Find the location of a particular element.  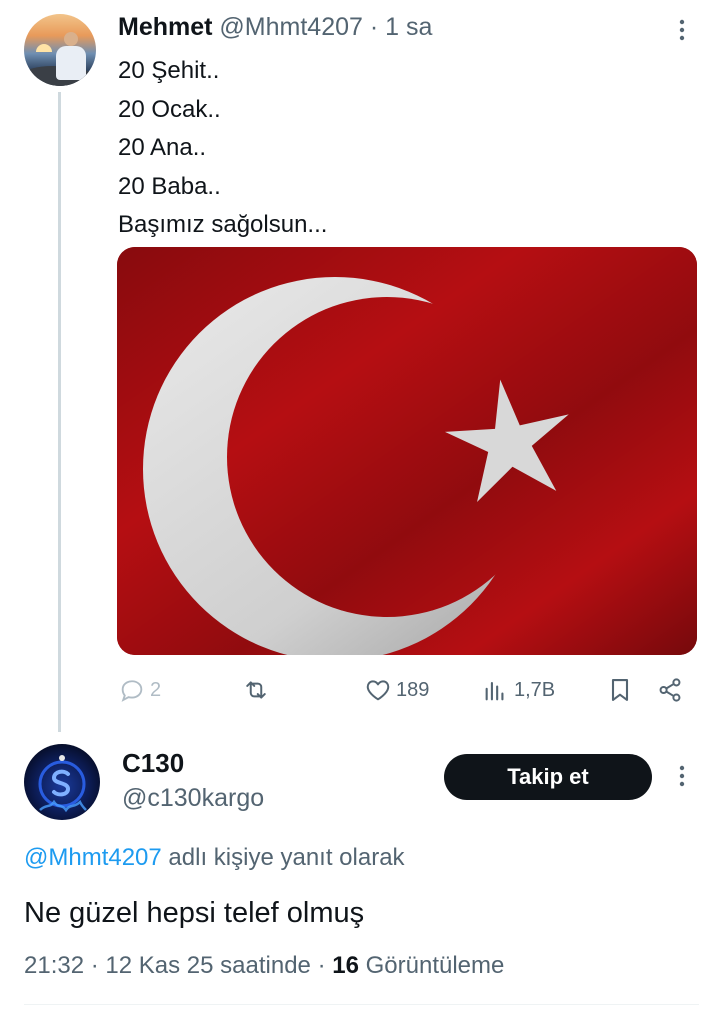

parent-author-handle: @Mhmt4207 is located at coordinates (291, 27).